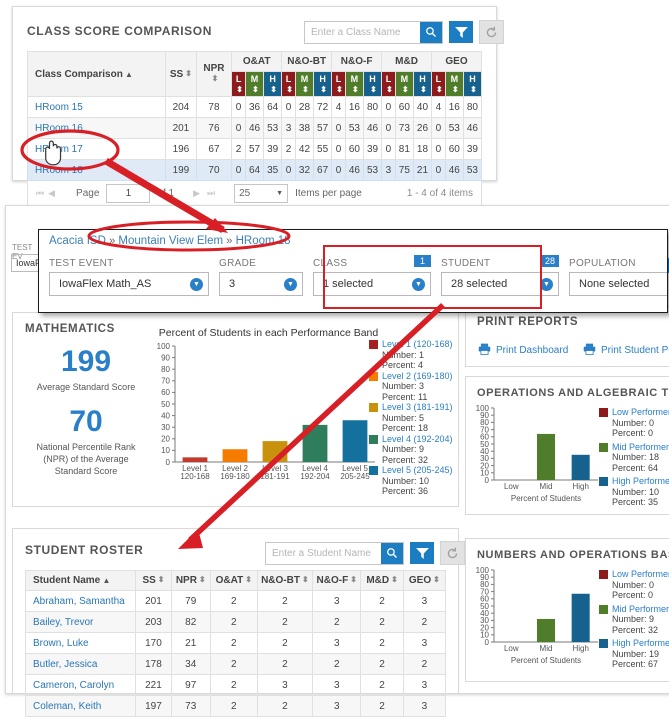  Describe the element at coordinates (323, 553) in the screenshot. I see `roster-search-input` at that location.